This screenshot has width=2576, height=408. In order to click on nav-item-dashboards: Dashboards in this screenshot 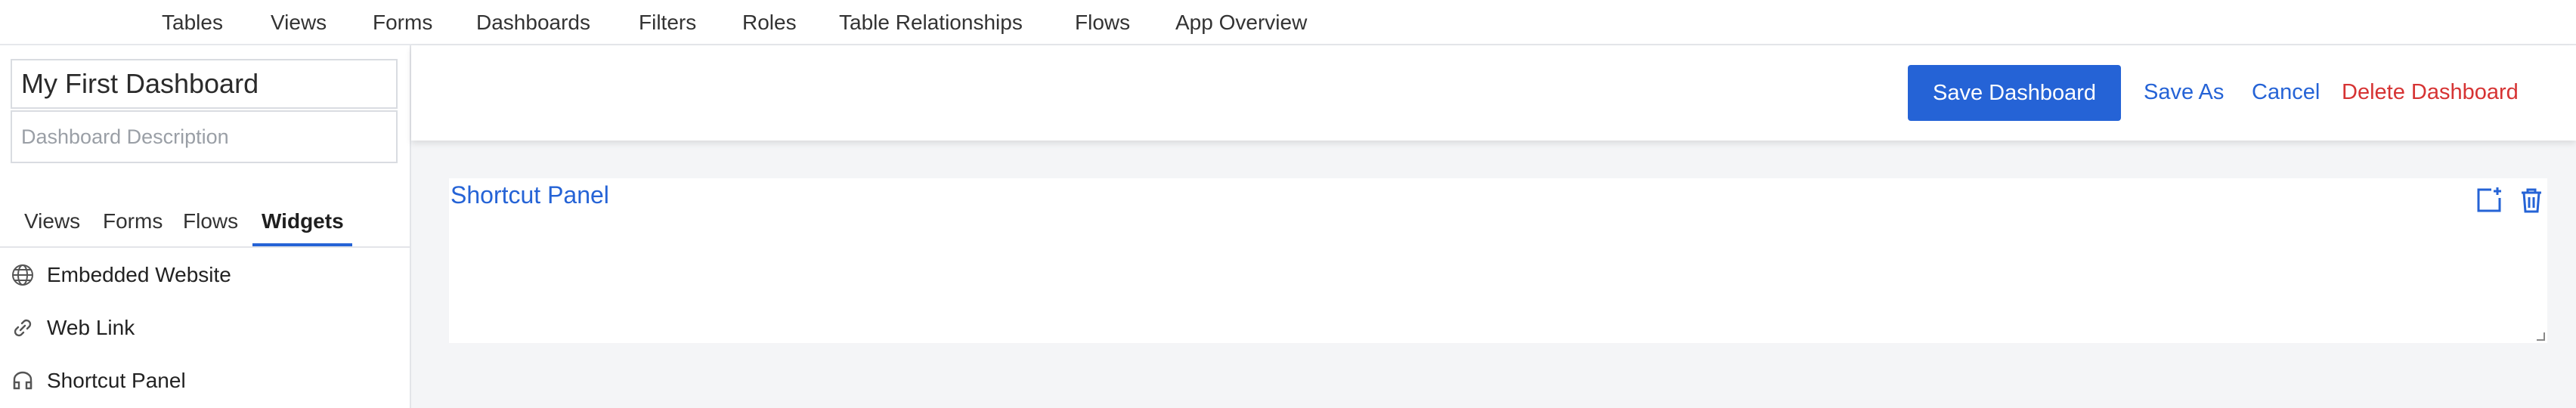, I will do `click(533, 22)`.